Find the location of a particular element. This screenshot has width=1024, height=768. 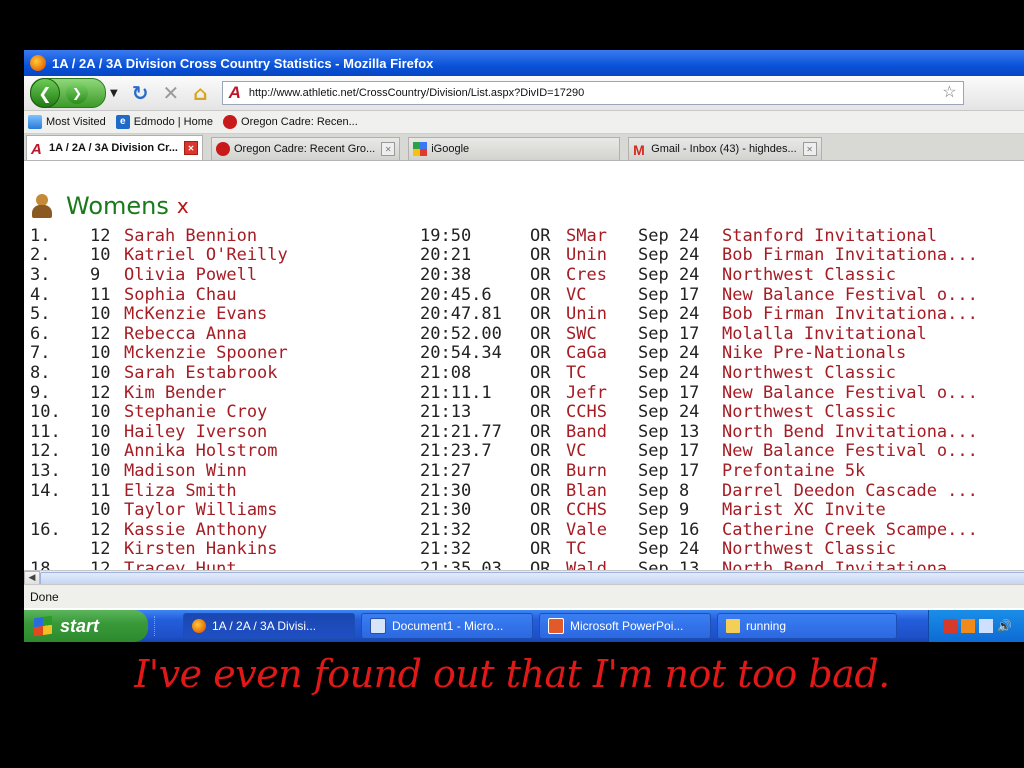

athlete-name-link: Eliza Smith is located at coordinates (180, 491).